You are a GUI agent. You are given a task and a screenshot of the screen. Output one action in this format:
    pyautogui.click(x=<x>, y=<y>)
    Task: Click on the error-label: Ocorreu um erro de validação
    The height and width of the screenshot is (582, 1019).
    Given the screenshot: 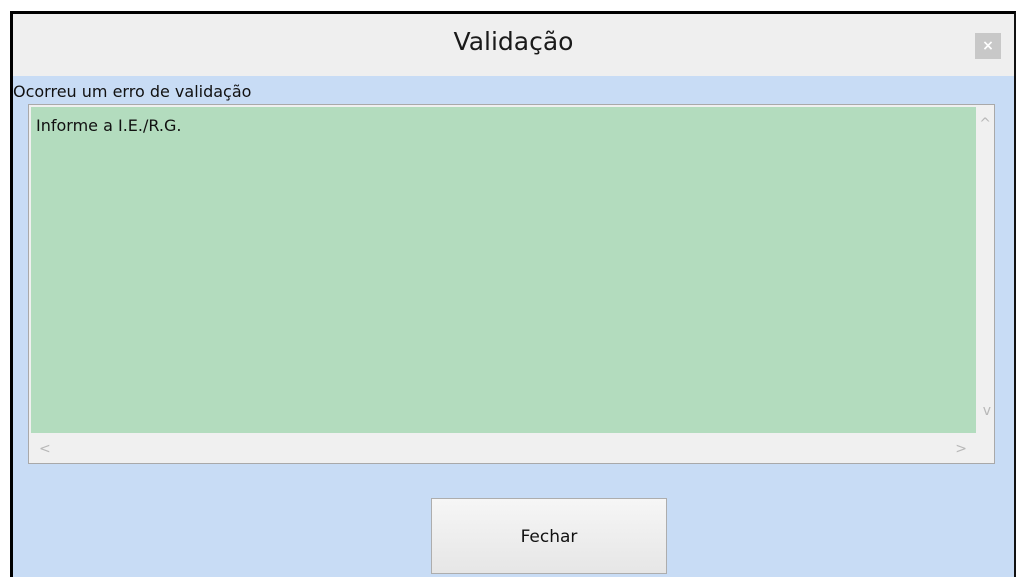 What is the action you would take?
    pyautogui.click(x=132, y=91)
    